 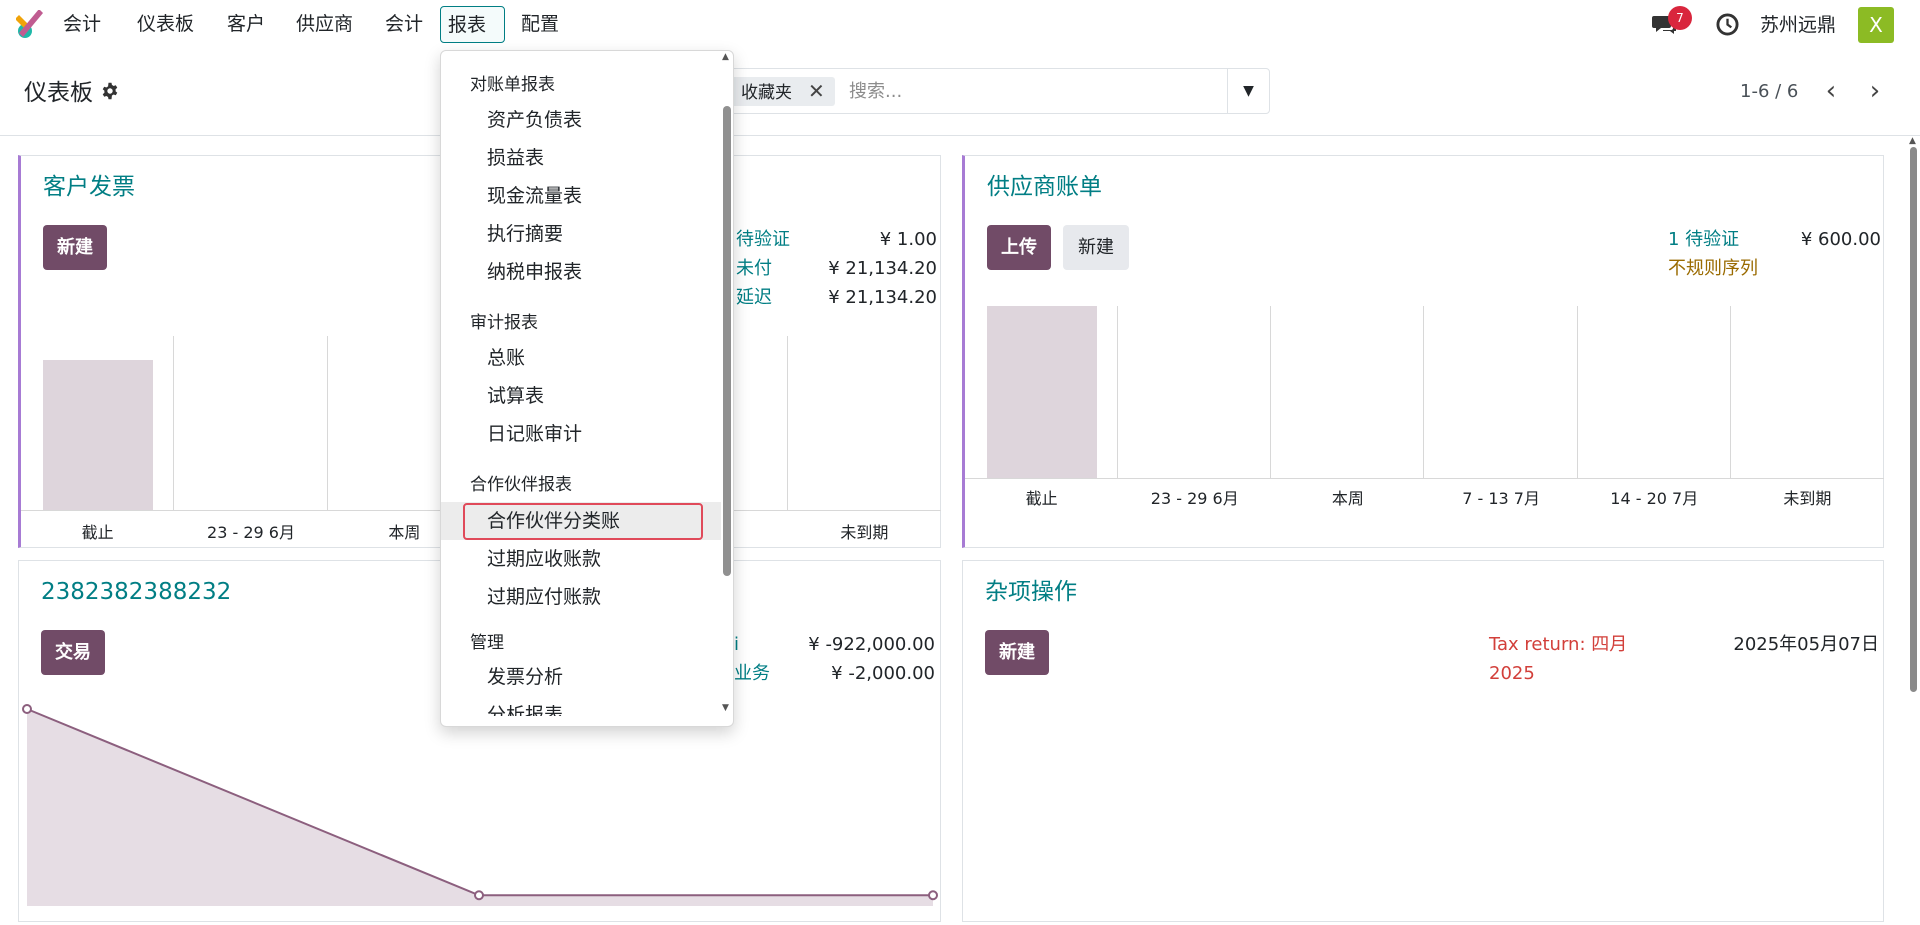 I want to click on stat-balance-value: ¥ -922,000.00, so click(x=871, y=644).